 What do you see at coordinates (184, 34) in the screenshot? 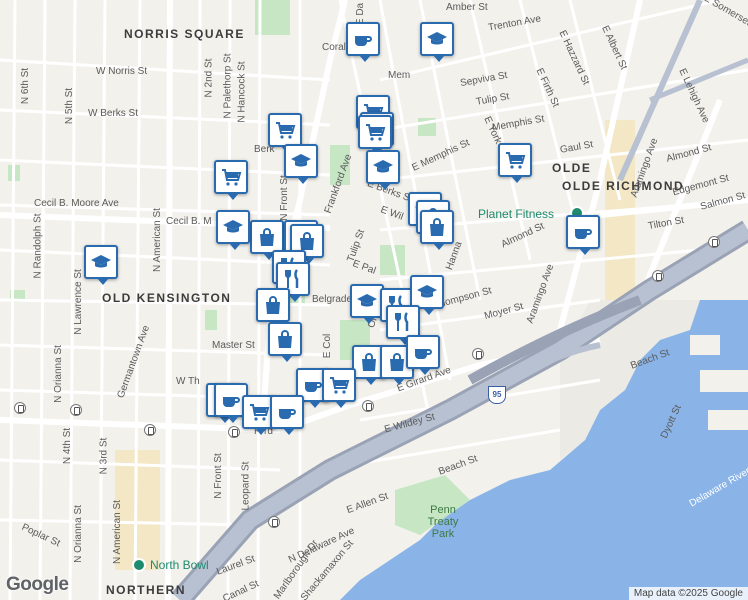
I see `neighborhood-norris-square: NORRIS SQUARE` at bounding box center [184, 34].